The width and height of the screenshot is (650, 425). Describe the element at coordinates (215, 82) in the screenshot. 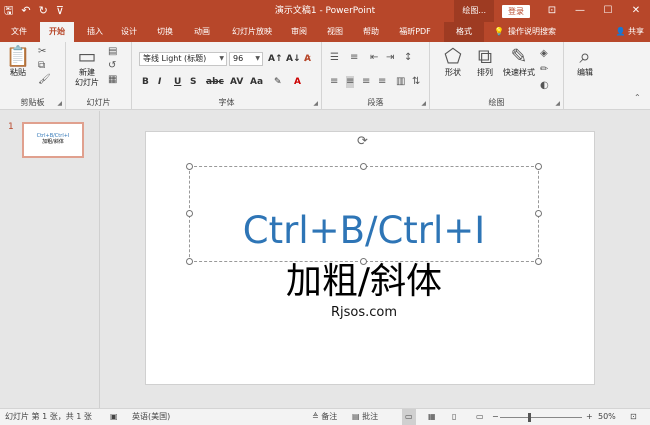

I see `strikethrough-icon: abc` at that location.